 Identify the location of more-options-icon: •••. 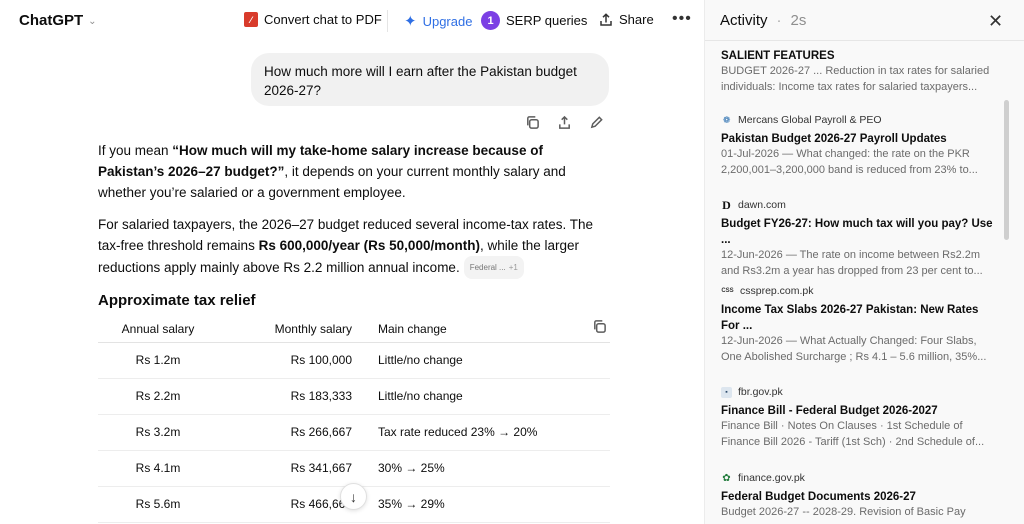
(682, 19).